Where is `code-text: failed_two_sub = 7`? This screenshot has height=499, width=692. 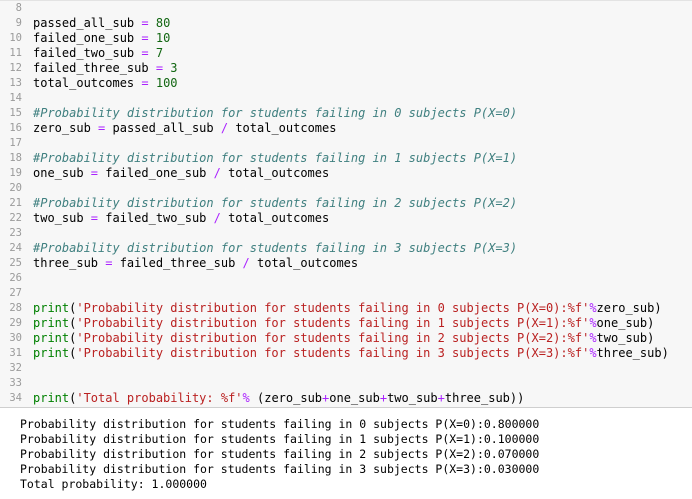 code-text: failed_two_sub = 7 is located at coordinates (98, 53).